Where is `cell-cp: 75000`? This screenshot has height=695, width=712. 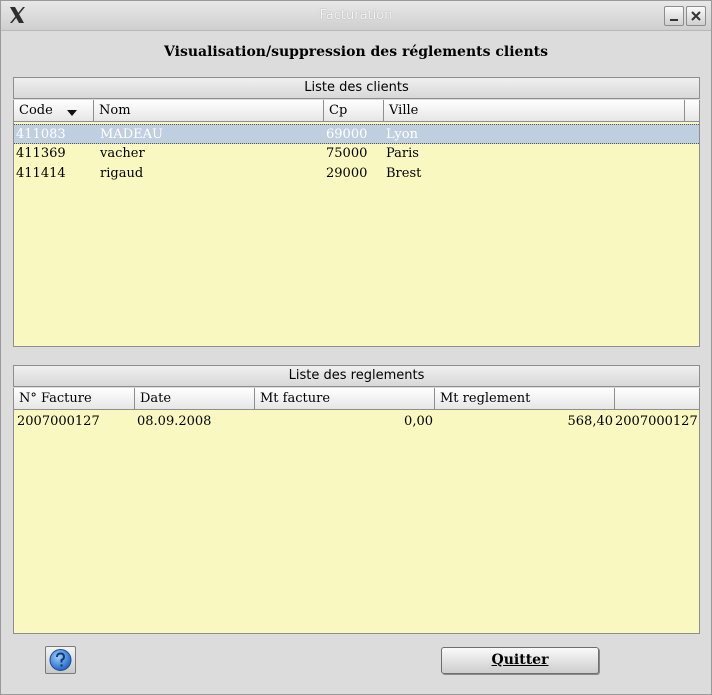
cell-cp: 75000 is located at coordinates (347, 153).